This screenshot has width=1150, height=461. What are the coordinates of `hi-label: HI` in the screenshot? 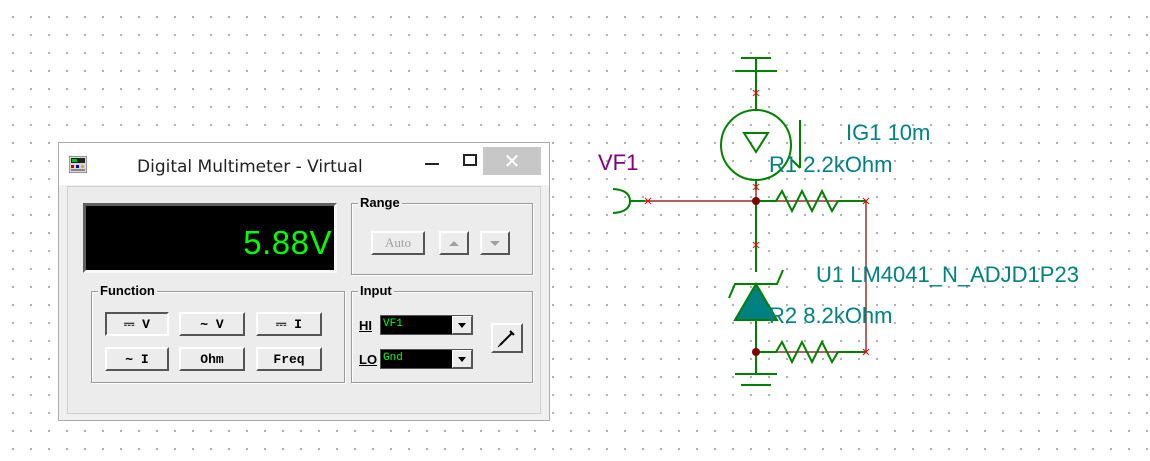 It's located at (365, 325).